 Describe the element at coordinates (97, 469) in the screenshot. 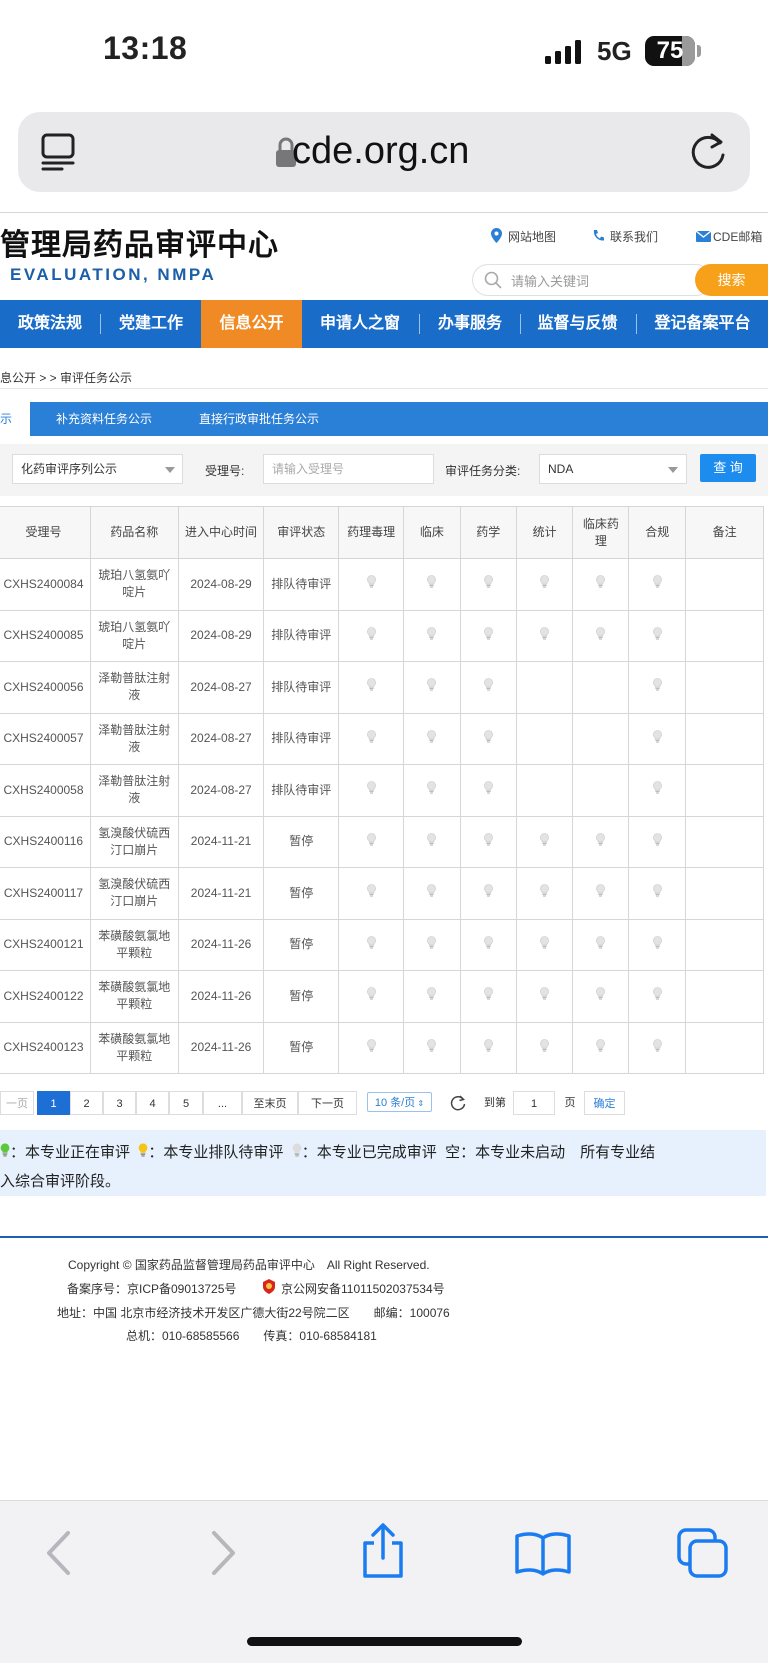

I see `sequence-select: 化药审评序列公示` at that location.